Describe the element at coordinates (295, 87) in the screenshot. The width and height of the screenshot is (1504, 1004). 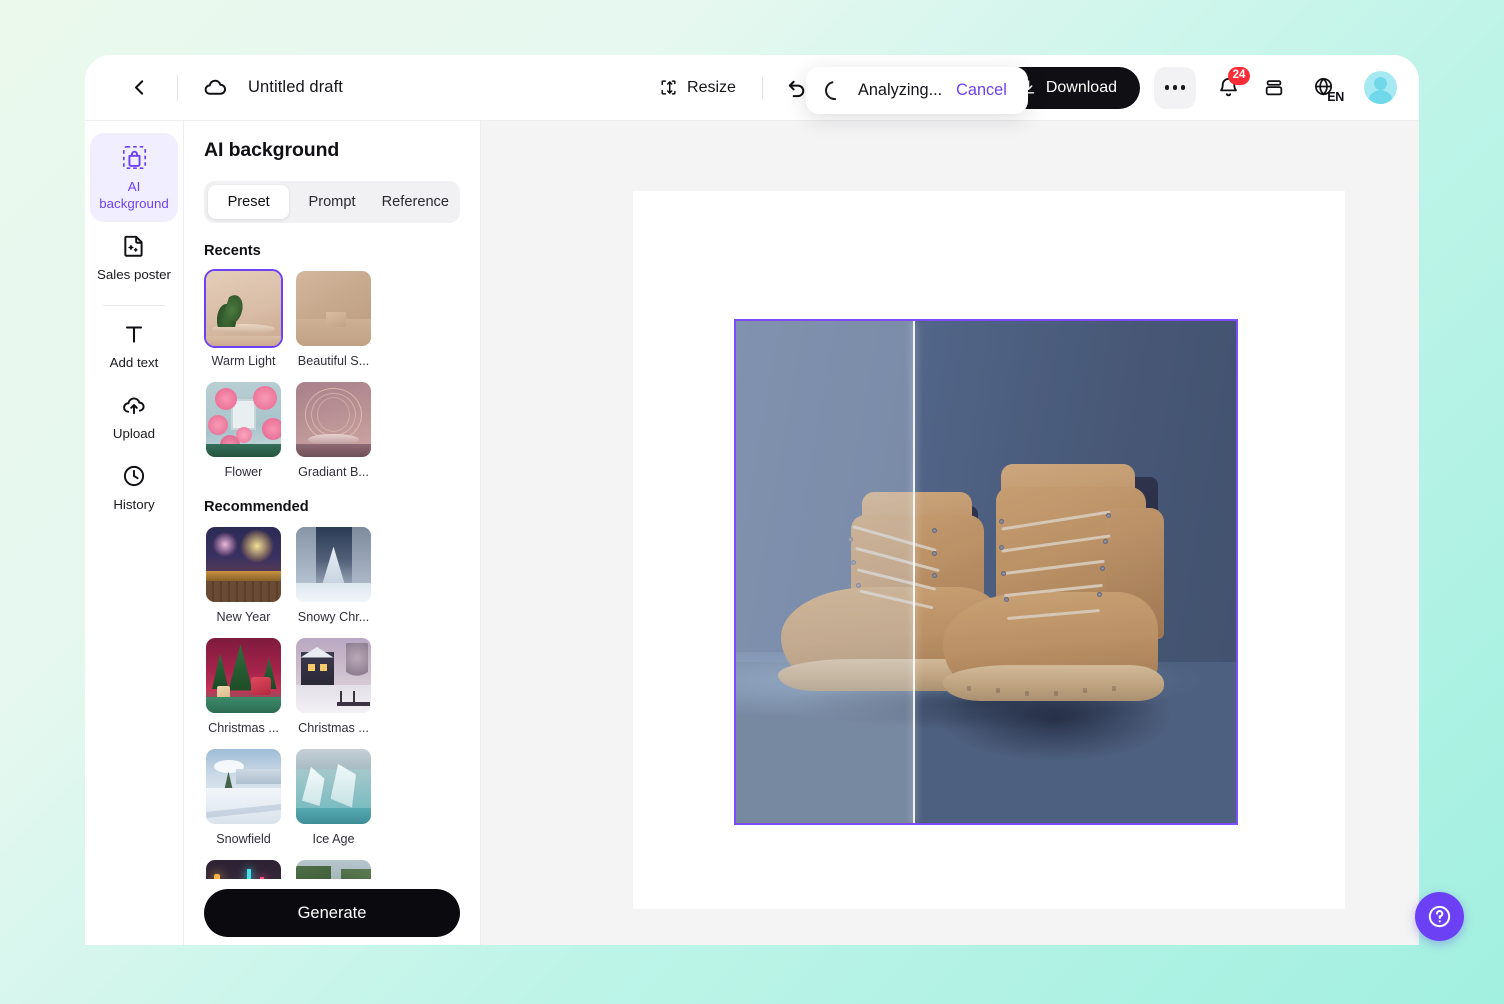
I see `document-title: Untitled draft` at that location.